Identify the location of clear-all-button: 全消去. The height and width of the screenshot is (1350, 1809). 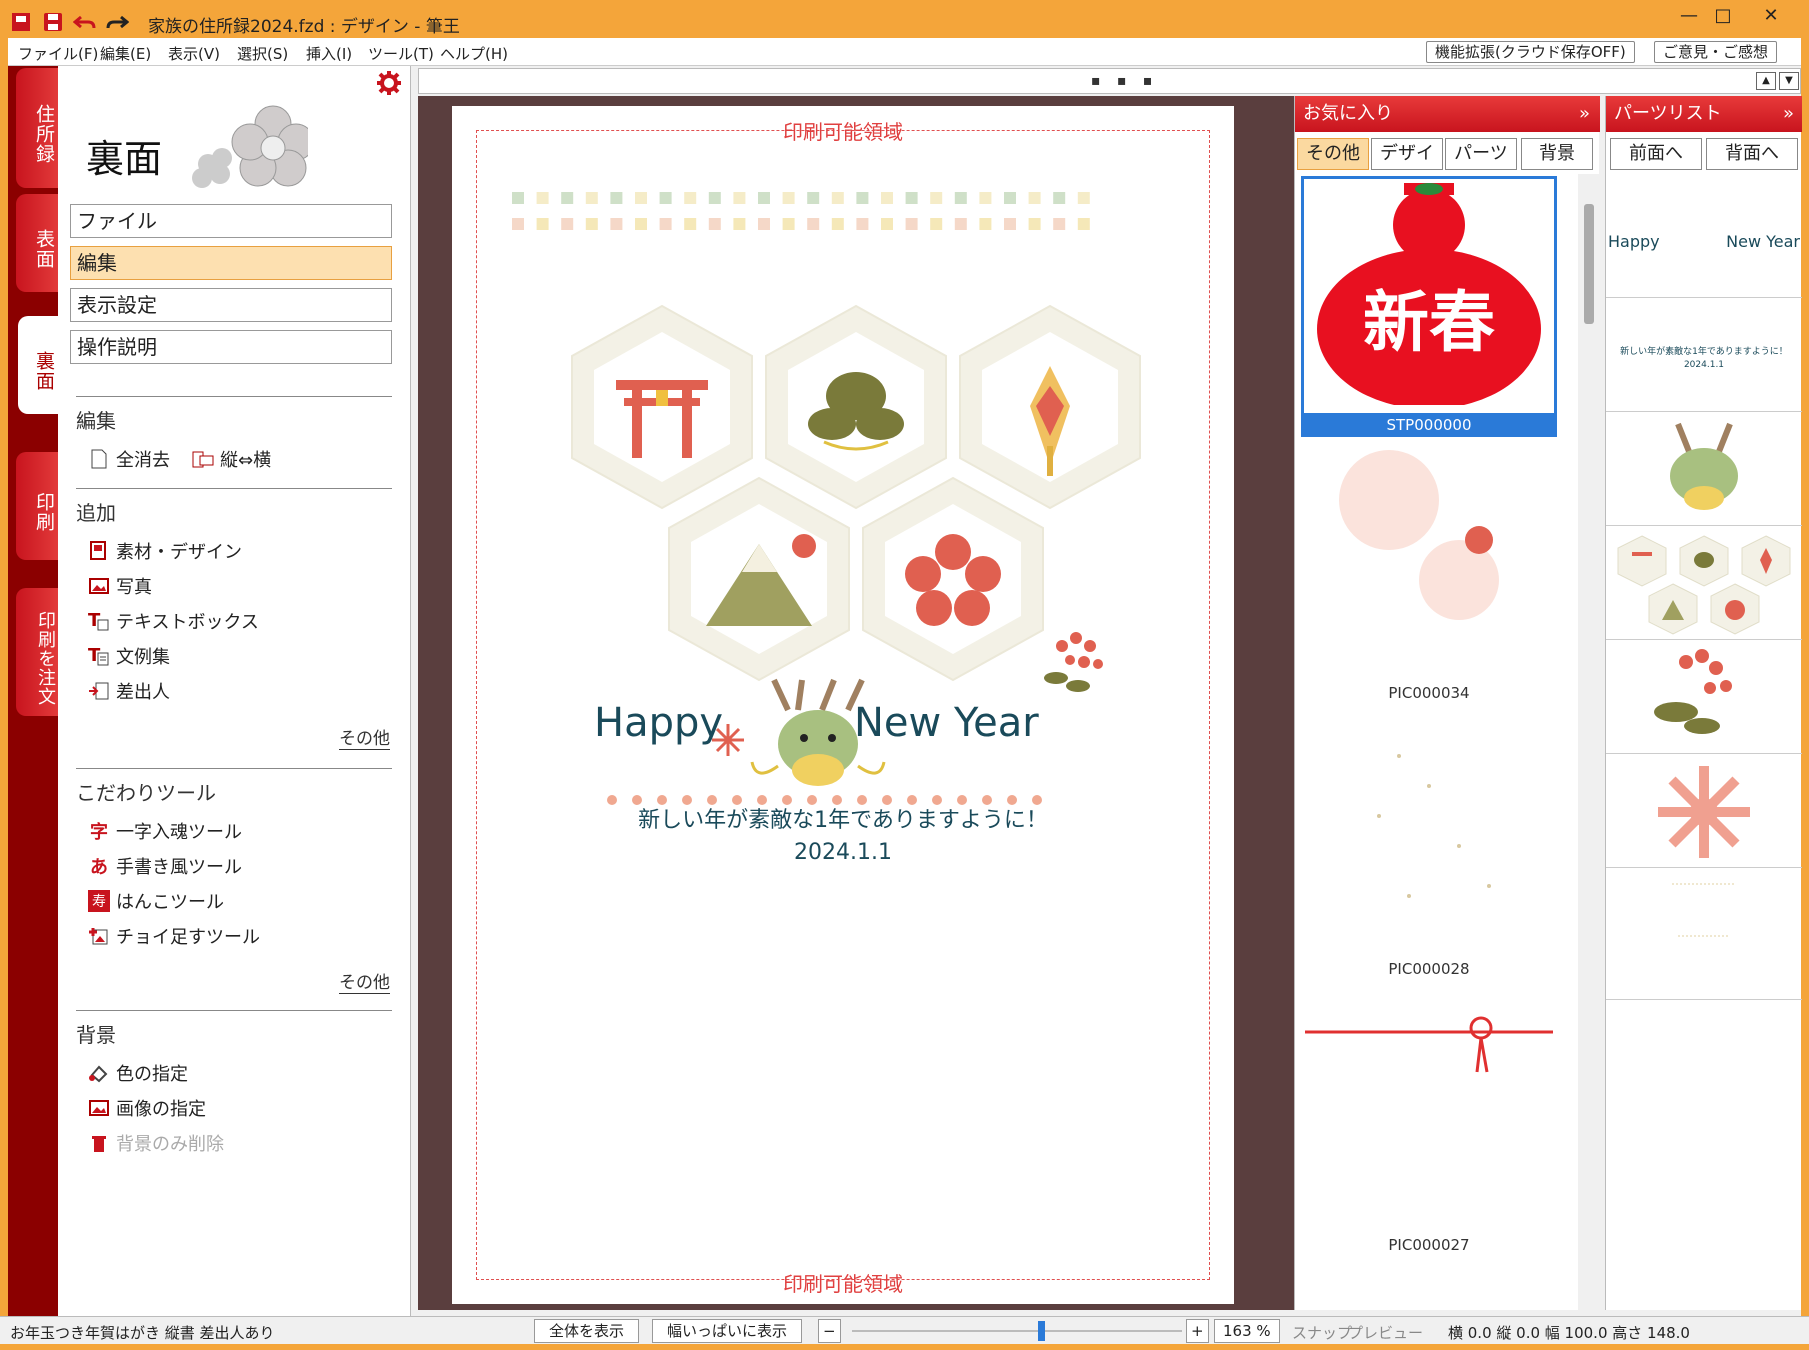
(129, 459).